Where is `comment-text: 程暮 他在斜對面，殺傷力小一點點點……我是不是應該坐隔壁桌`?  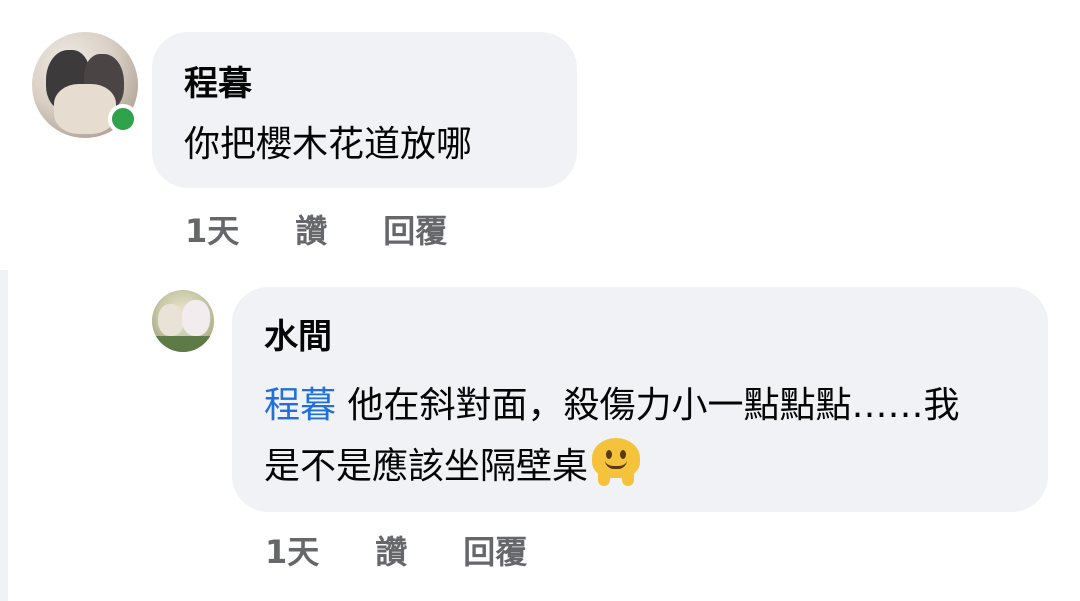
comment-text: 程暮 他在斜對面，殺傷力小一點點點……我是不是應該坐隔壁桌 is located at coordinates (624, 436).